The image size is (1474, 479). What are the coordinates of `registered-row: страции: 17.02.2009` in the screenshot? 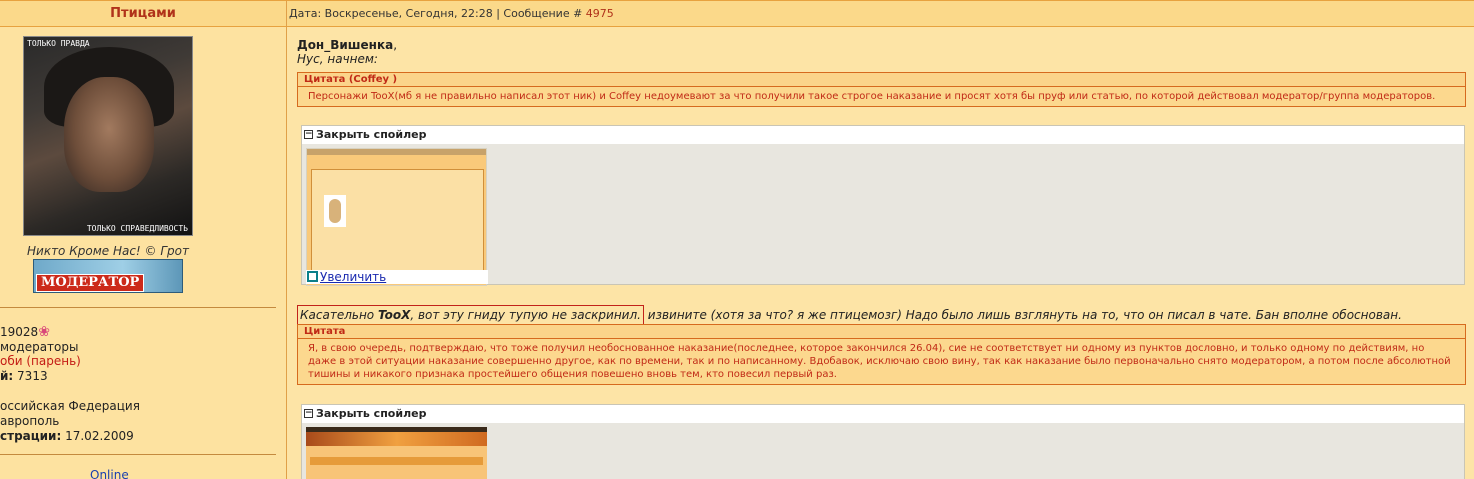 It's located at (67, 436).